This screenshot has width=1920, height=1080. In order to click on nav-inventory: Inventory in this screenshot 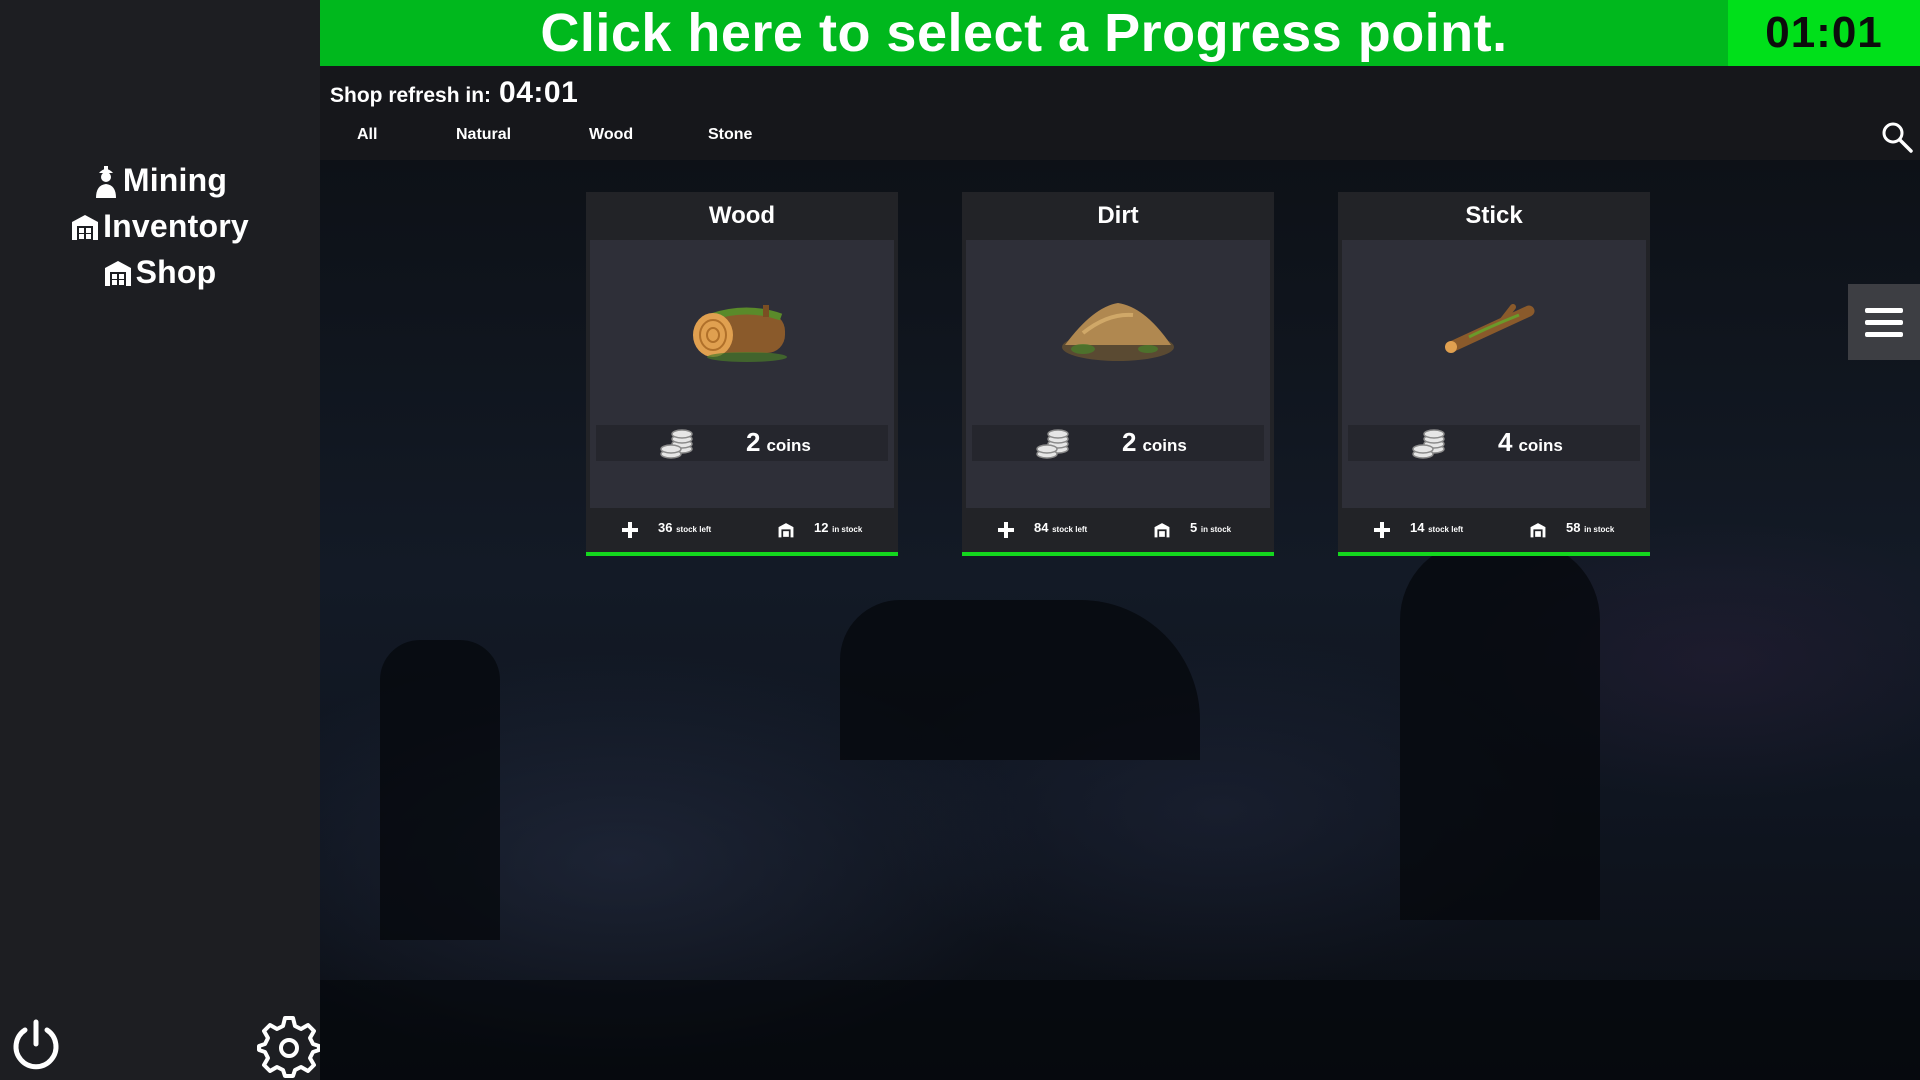, I will do `click(160, 226)`.